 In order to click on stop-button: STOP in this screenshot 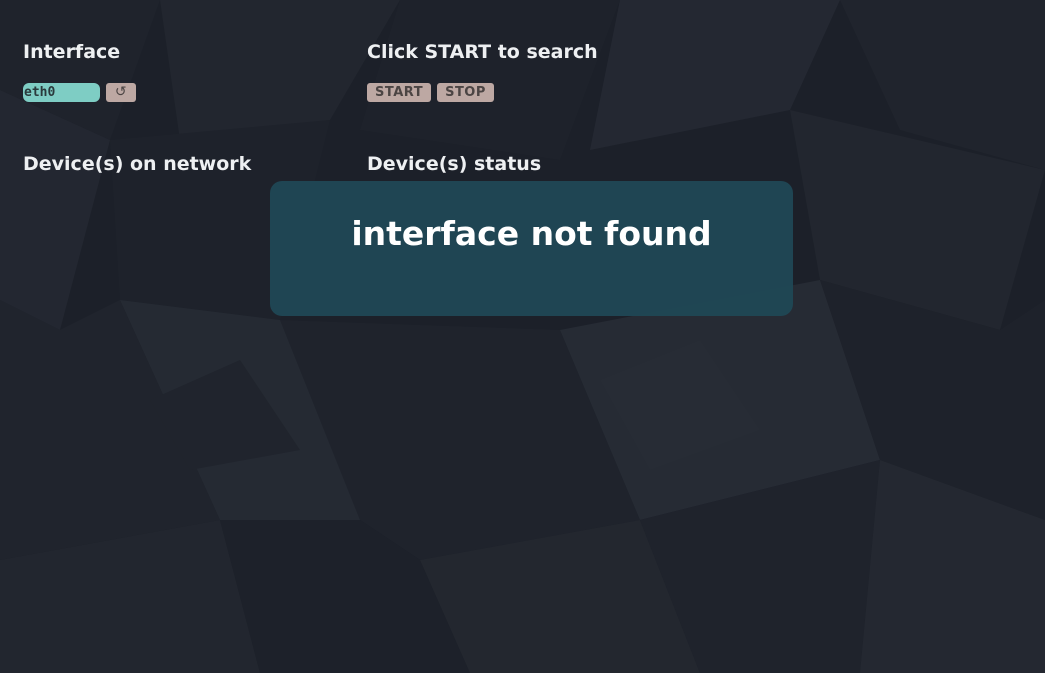, I will do `click(465, 92)`.